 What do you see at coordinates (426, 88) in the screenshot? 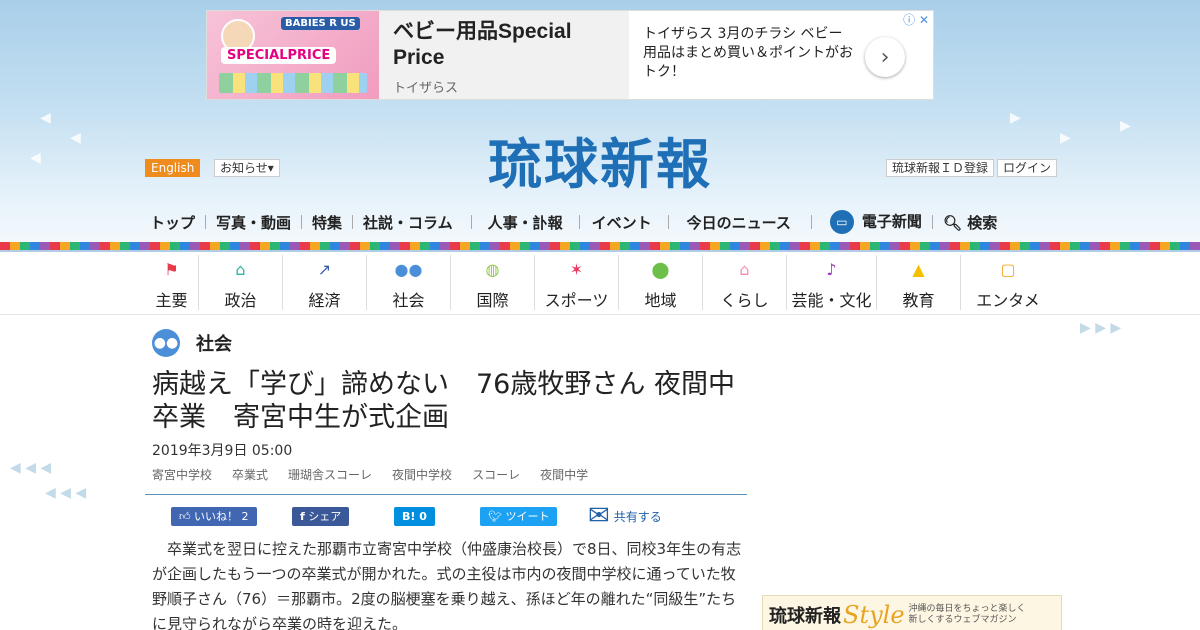
I see `ad-source: トイザらス` at bounding box center [426, 88].